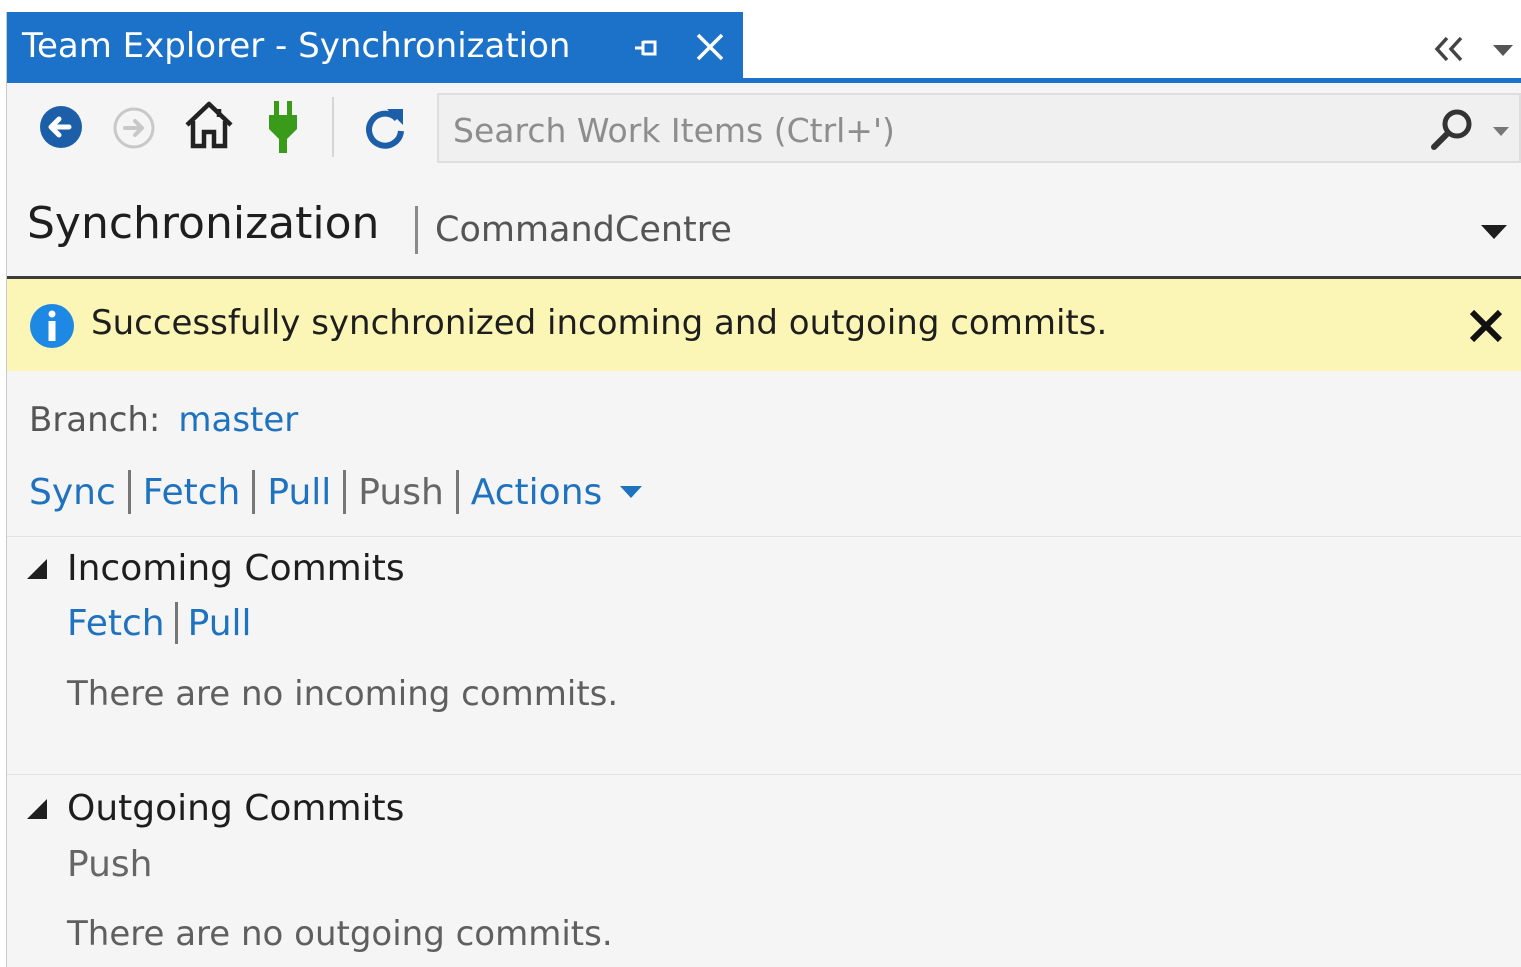 Image resolution: width=1521 pixels, height=967 pixels. I want to click on actions-menu: Actions, so click(537, 492).